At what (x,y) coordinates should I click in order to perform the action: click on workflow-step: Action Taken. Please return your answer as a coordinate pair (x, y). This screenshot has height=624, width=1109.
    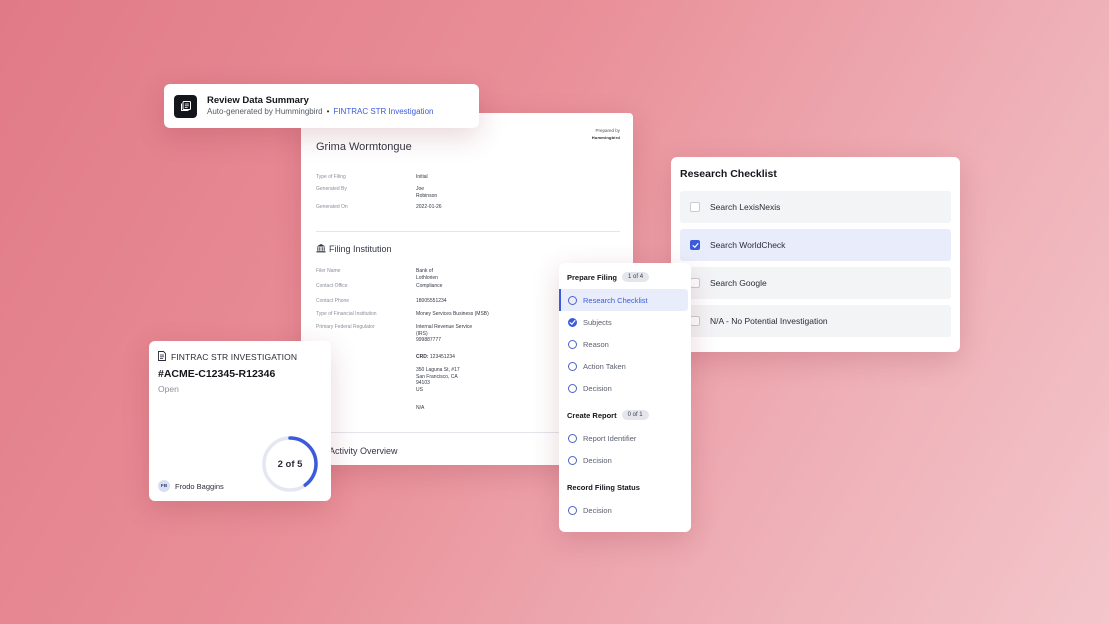
    Looking at the image, I should click on (625, 366).